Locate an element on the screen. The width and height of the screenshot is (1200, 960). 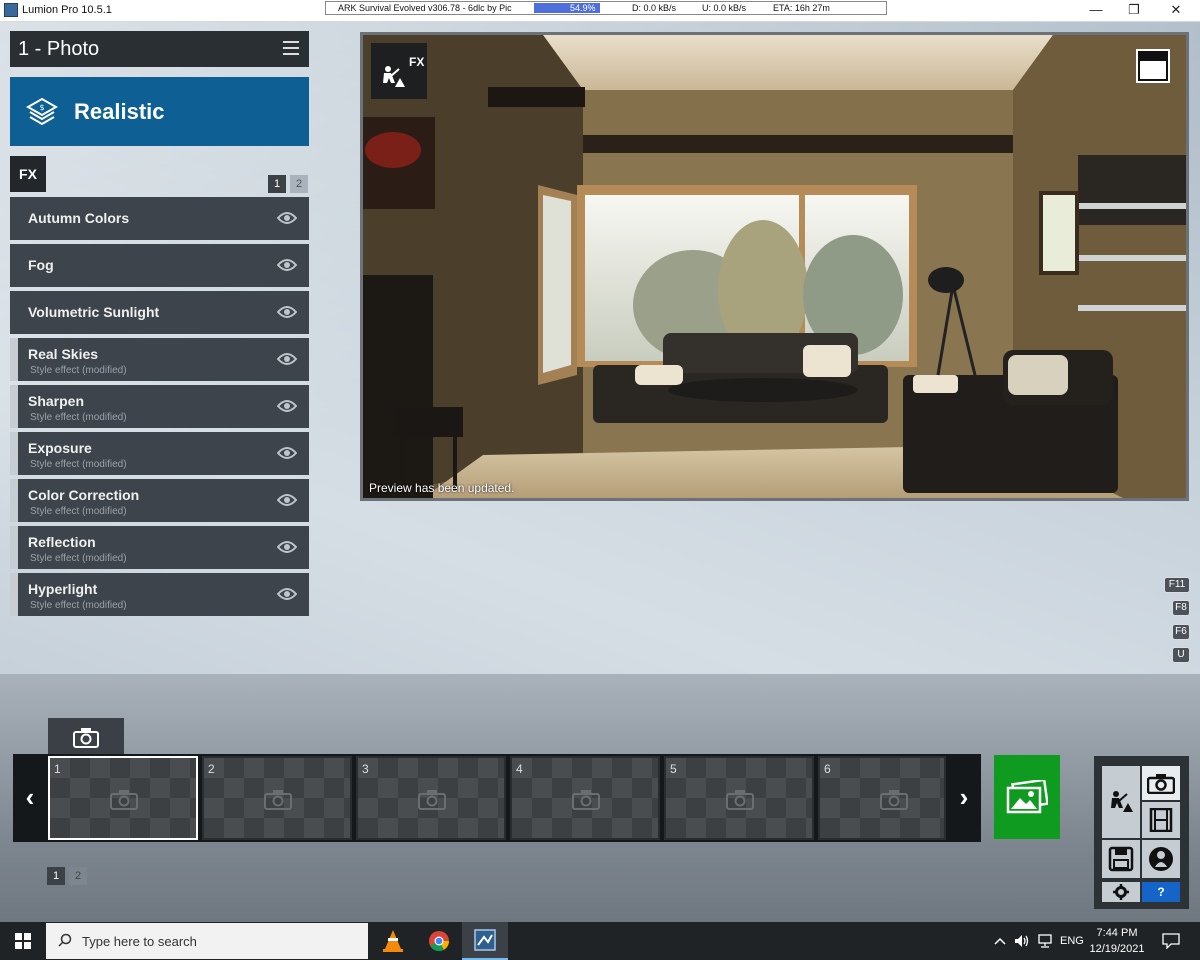
lumion-icon is located at coordinates (485, 940).